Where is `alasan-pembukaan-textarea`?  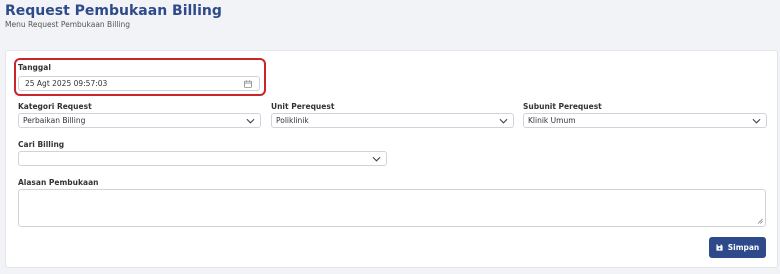 alasan-pembukaan-textarea is located at coordinates (392, 208).